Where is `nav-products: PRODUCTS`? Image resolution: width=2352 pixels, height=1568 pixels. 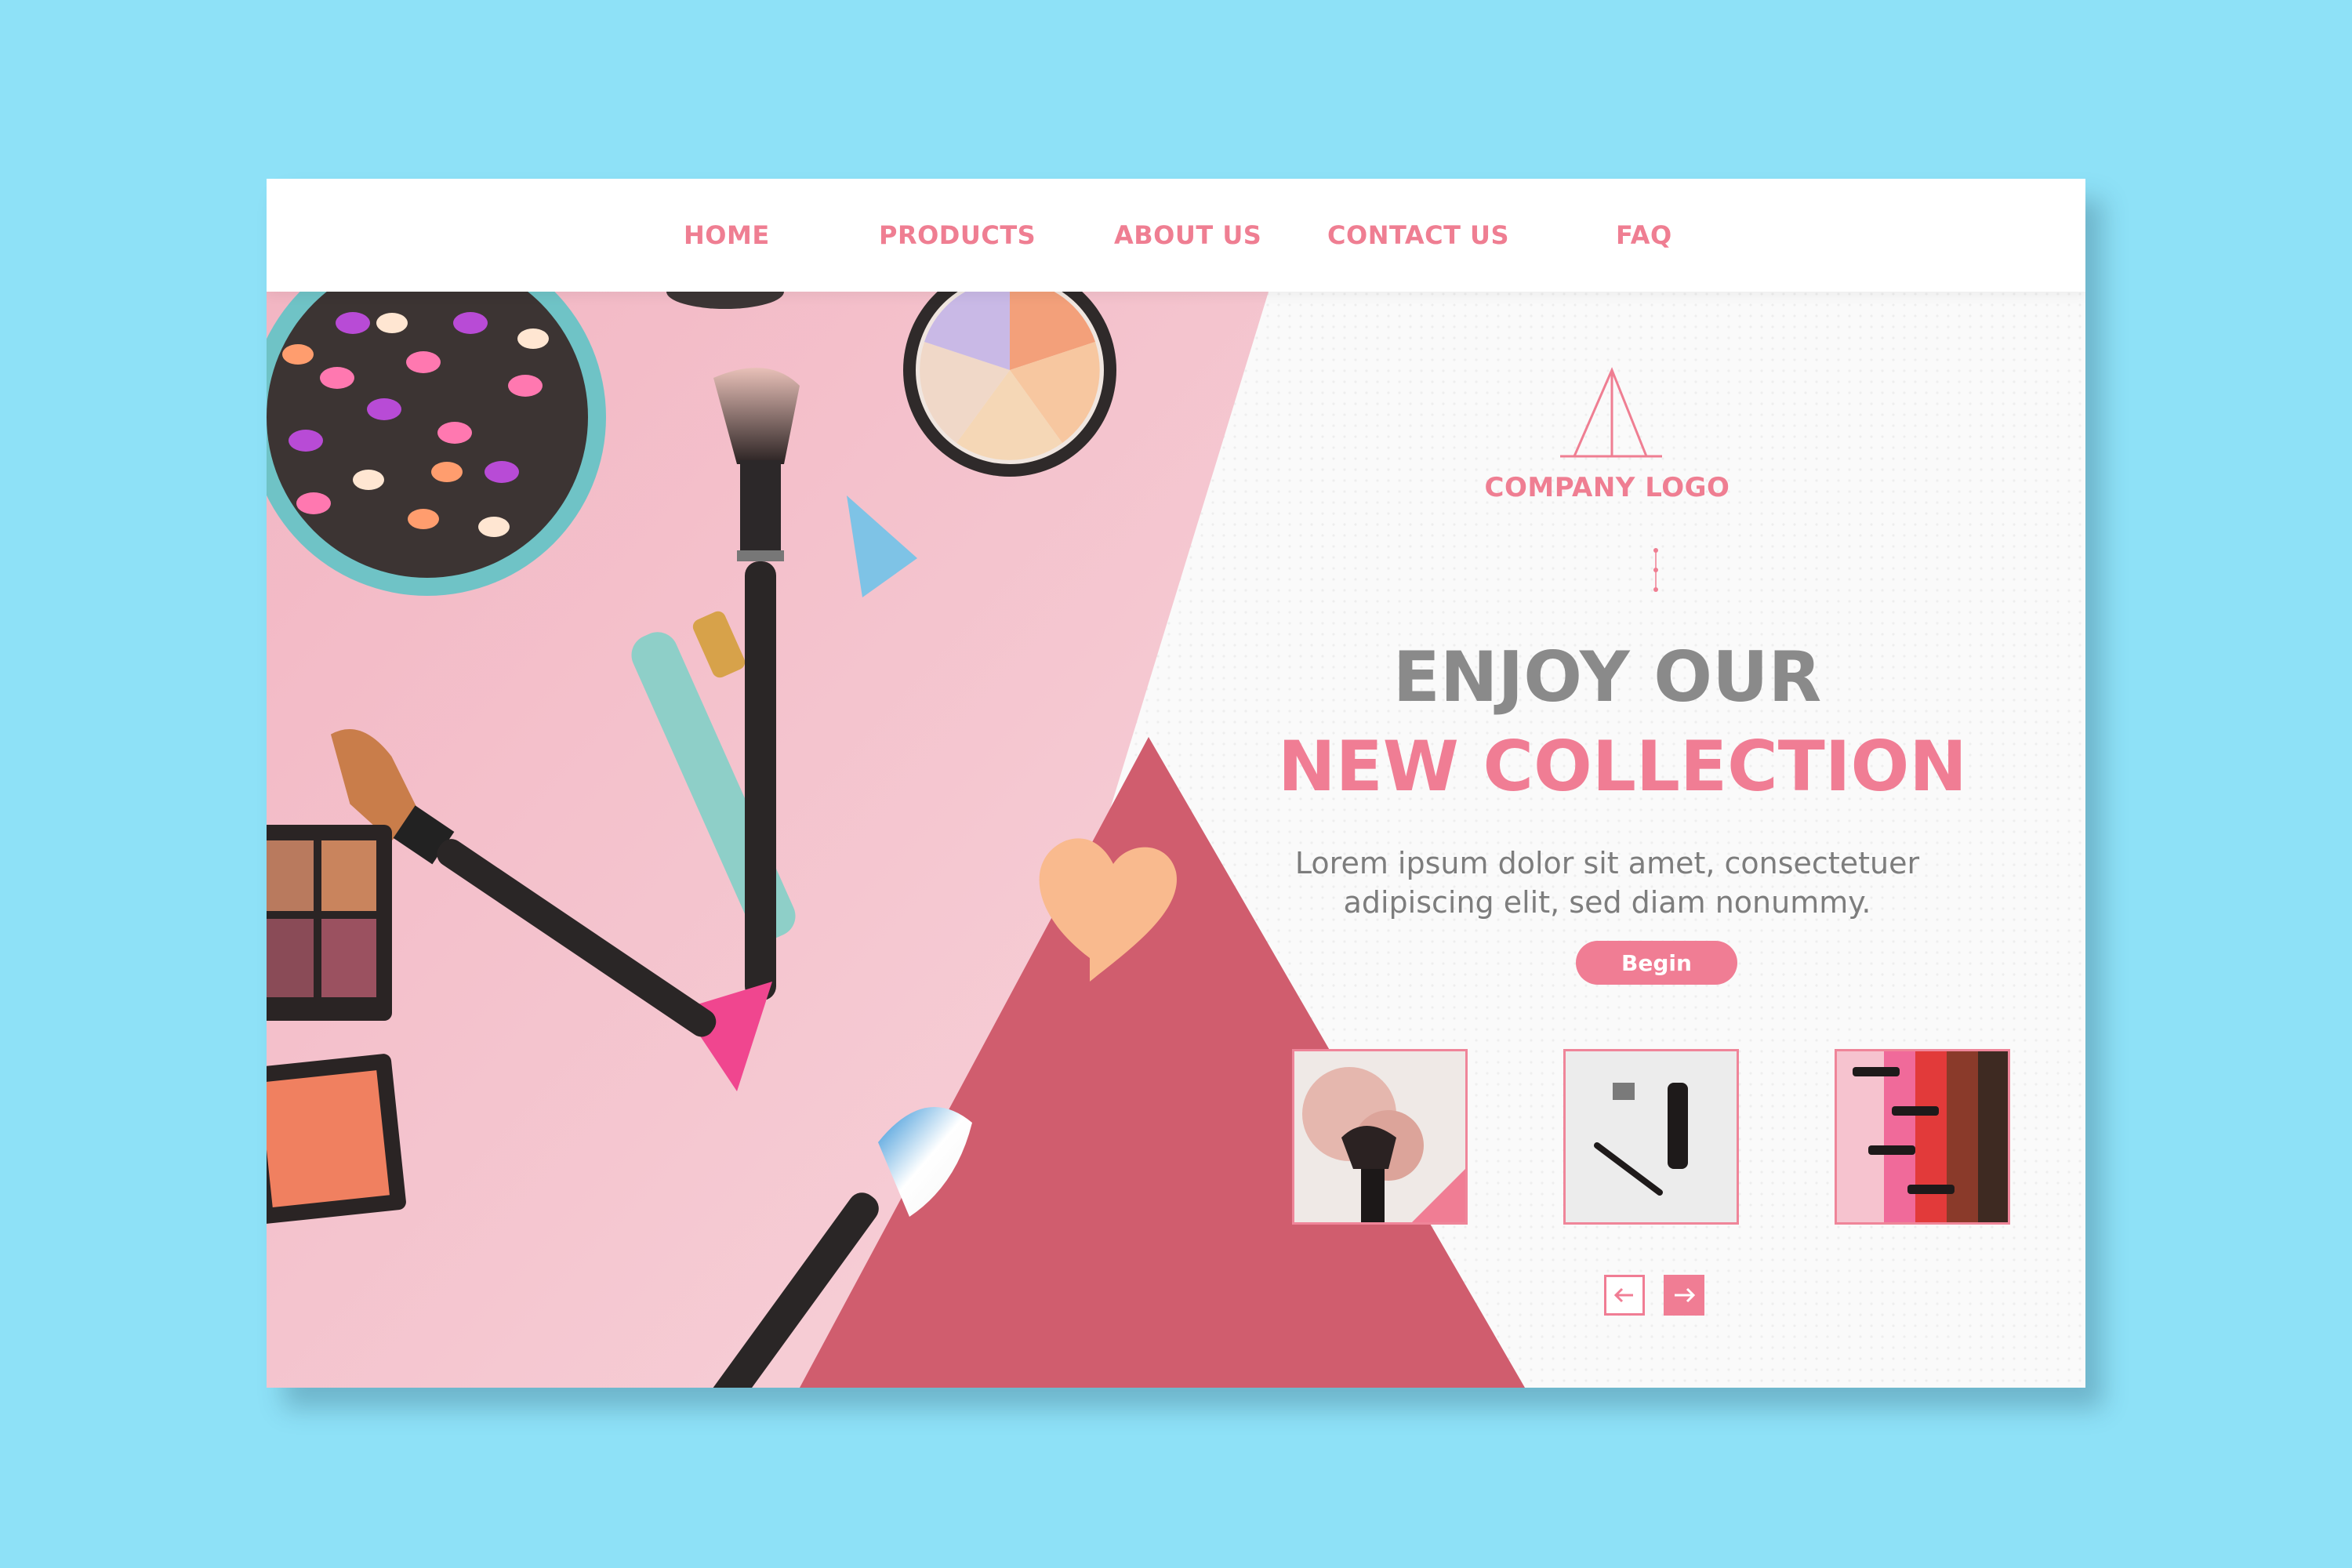 nav-products: PRODUCTS is located at coordinates (957, 235).